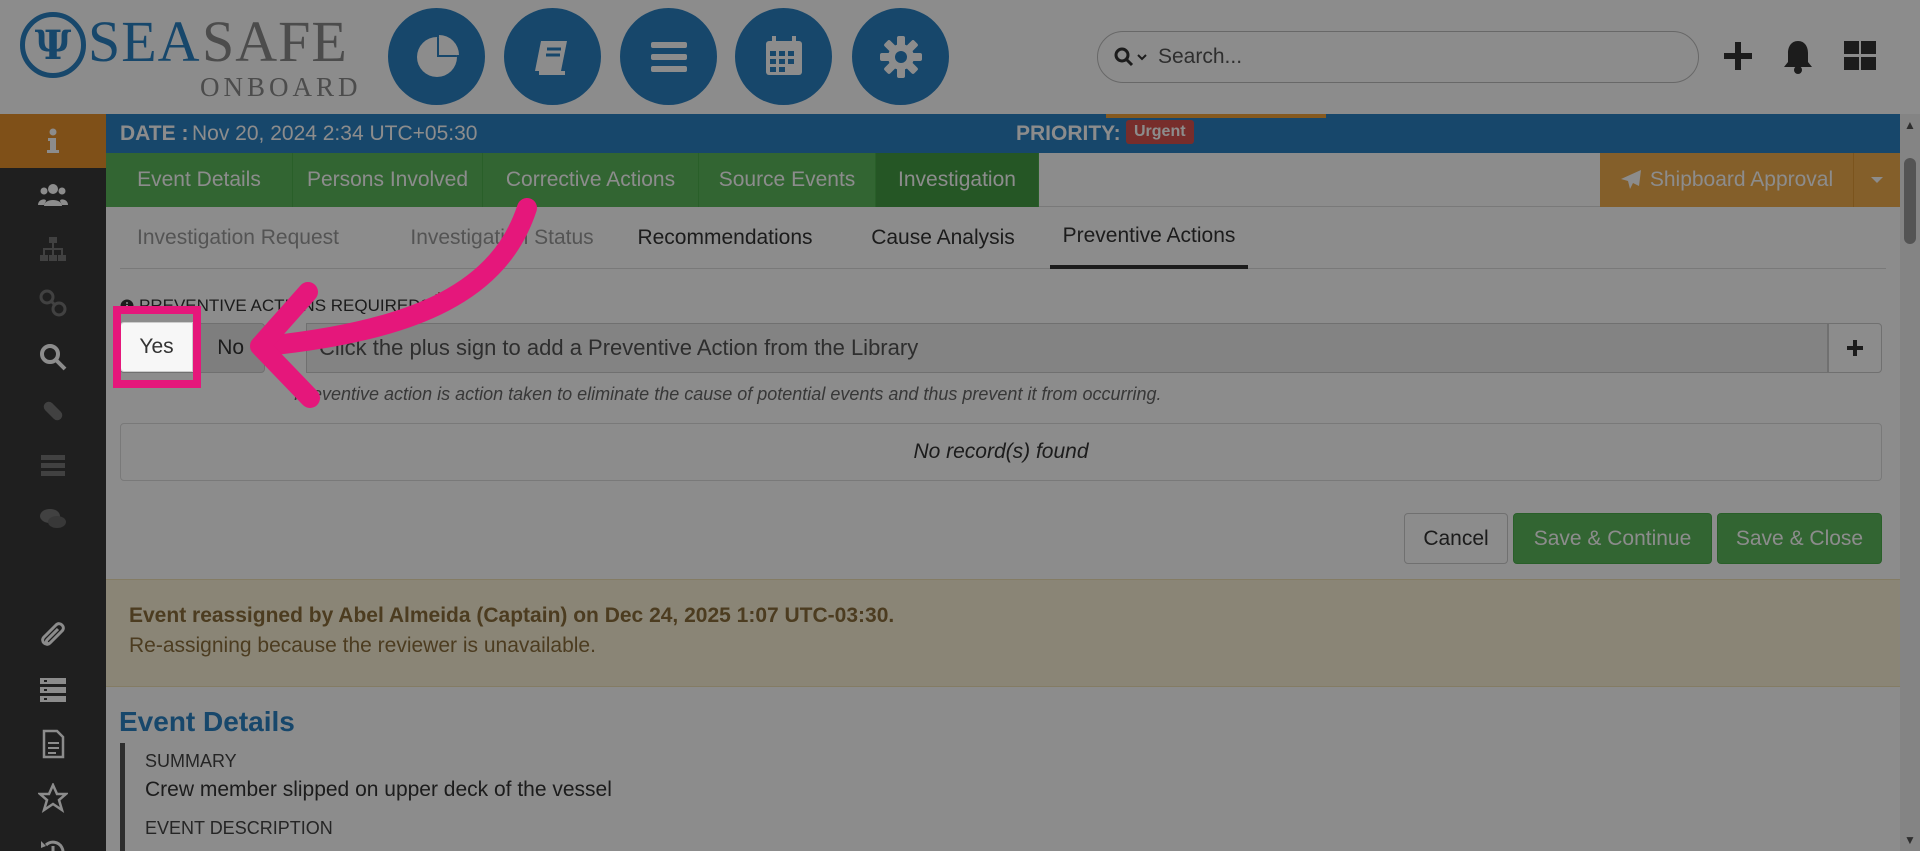 The image size is (1920, 851). I want to click on sidebar-item-info, so click(53, 141).